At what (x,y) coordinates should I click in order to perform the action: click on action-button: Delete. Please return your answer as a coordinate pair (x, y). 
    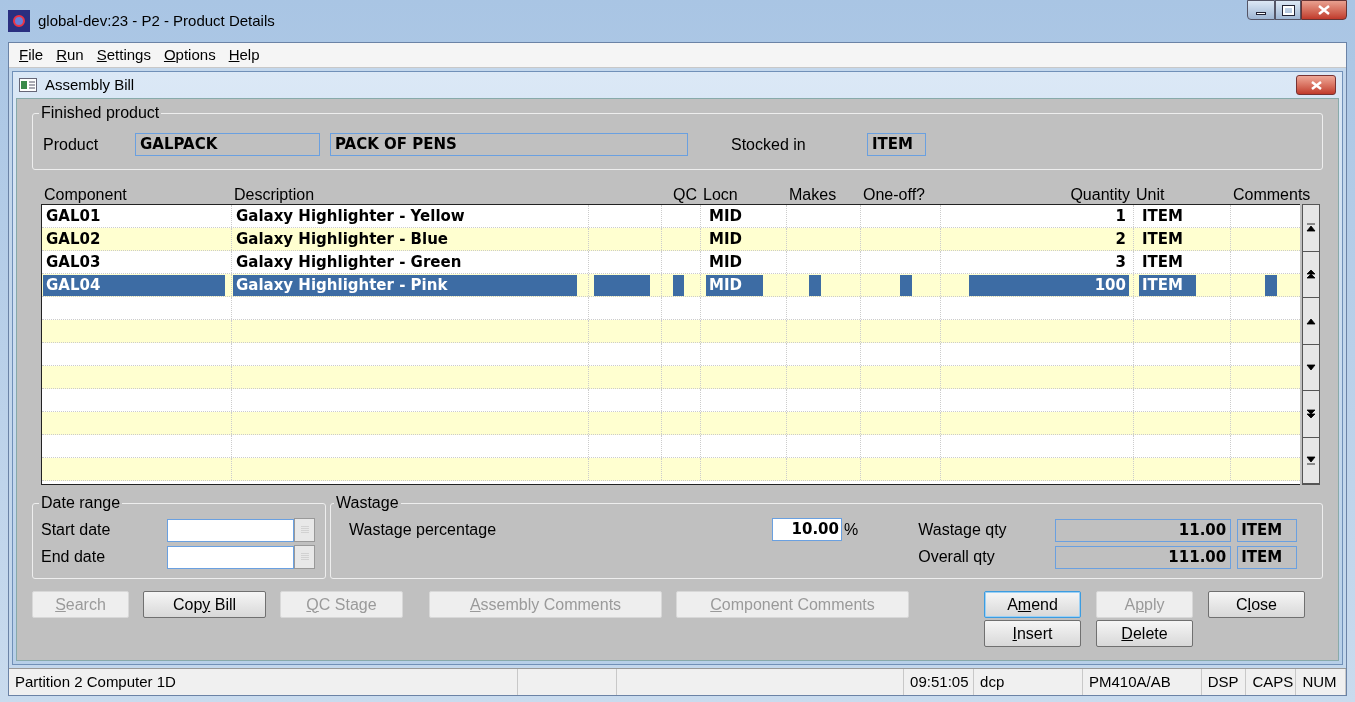
    Looking at the image, I should click on (1144, 633).